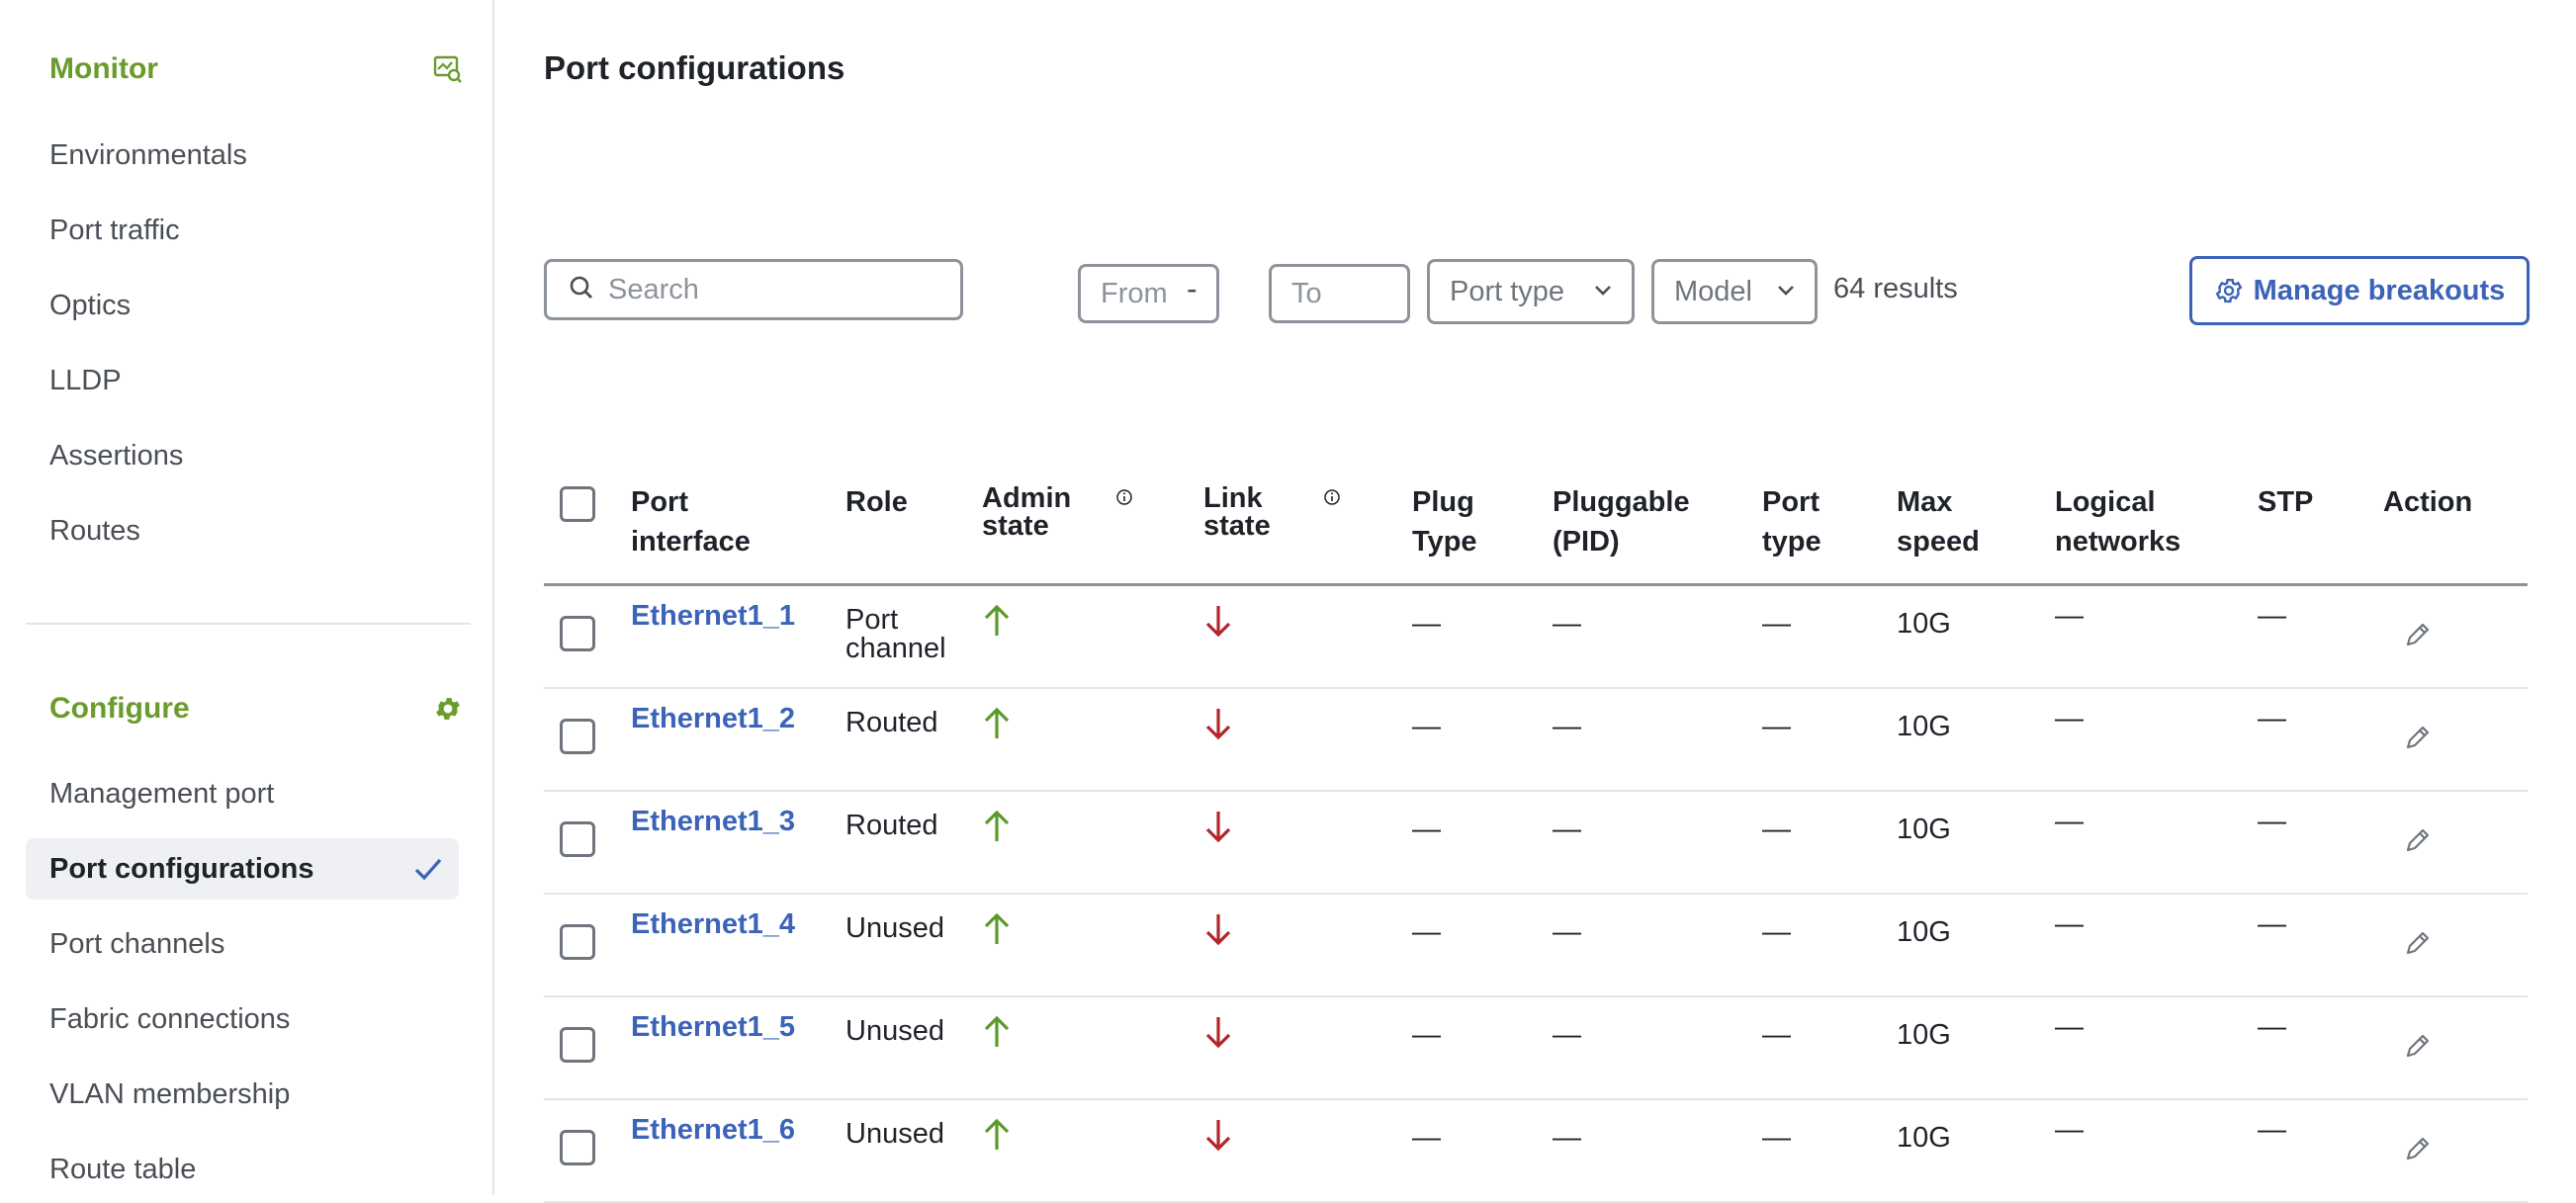 The image size is (2576, 1203). I want to click on sidebar-item-lldp: LLDP, so click(242, 380).